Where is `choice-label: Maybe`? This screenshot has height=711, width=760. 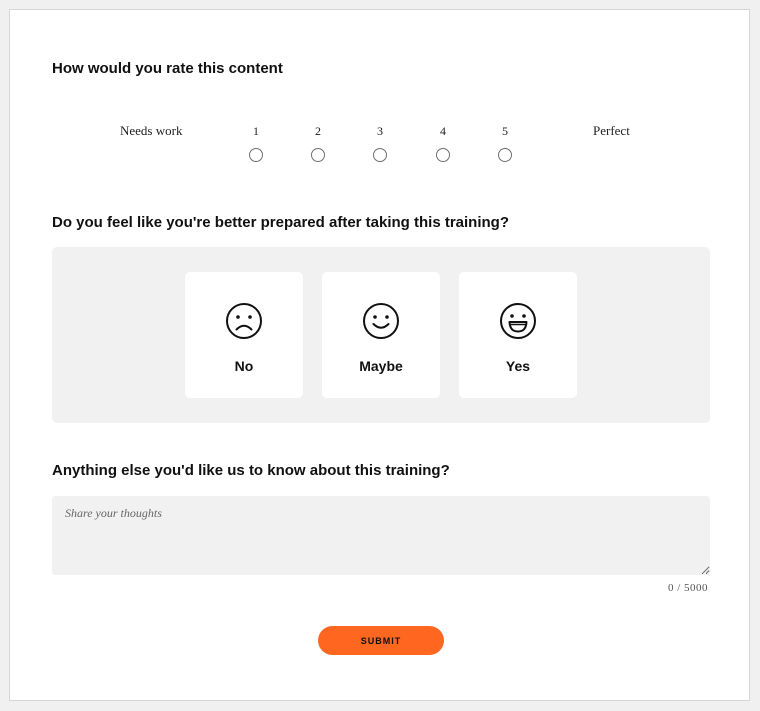
choice-label: Maybe is located at coordinates (381, 366).